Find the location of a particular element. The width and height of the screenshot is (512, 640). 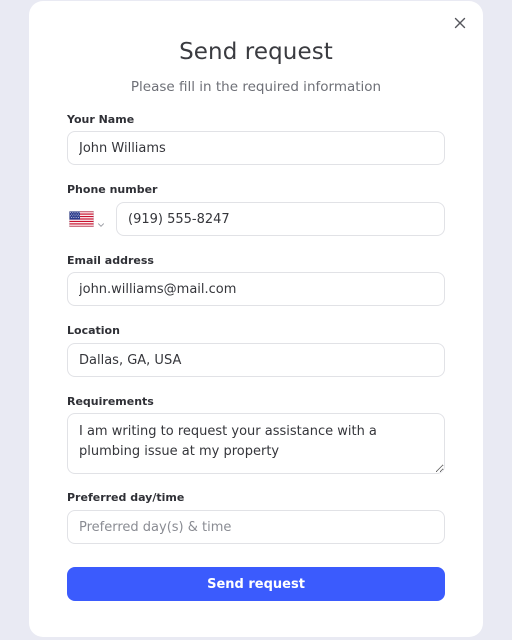

modal-subtitle: Please fill in the required information is located at coordinates (256, 87).